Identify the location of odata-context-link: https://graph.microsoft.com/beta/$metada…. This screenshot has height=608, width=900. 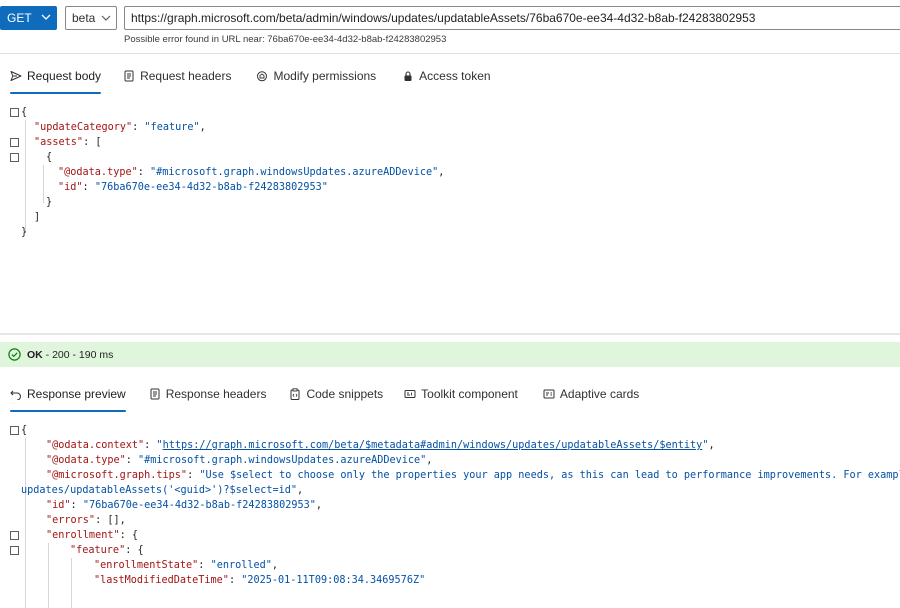
(433, 445).